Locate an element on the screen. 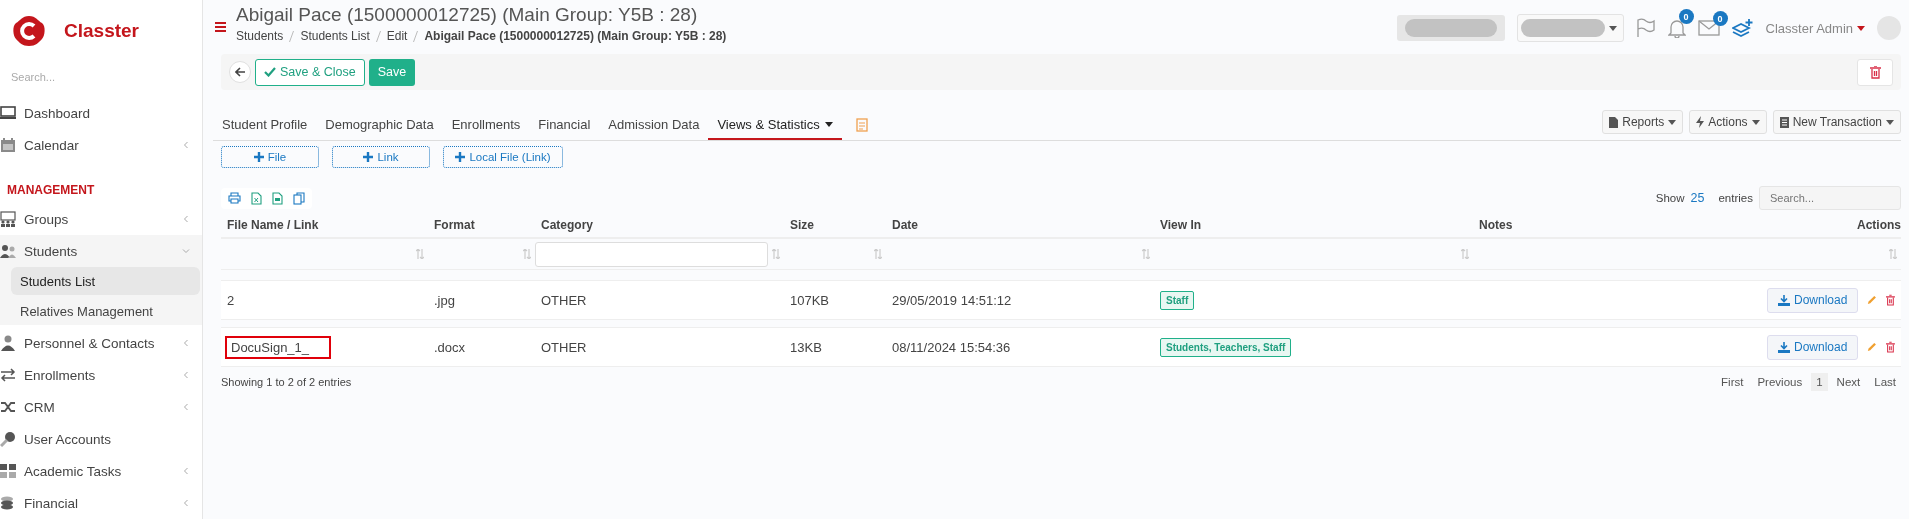 This screenshot has width=1909, height=519. column-header: View In is located at coordinates (1313, 224).